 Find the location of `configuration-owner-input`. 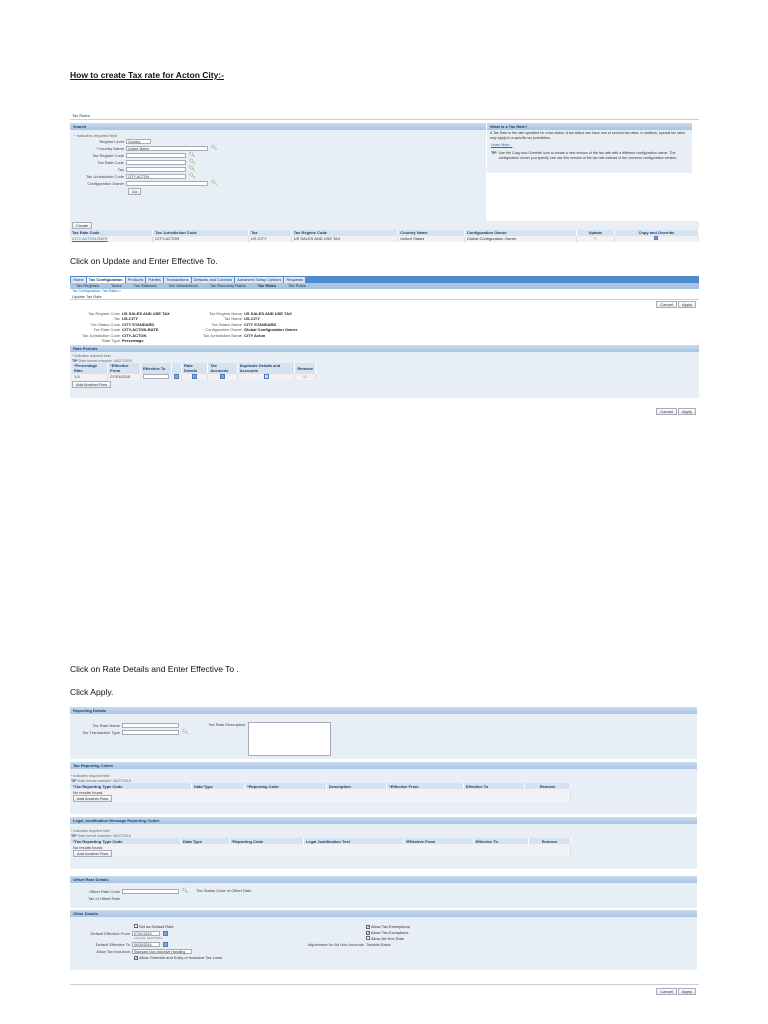

configuration-owner-input is located at coordinates (167, 183).